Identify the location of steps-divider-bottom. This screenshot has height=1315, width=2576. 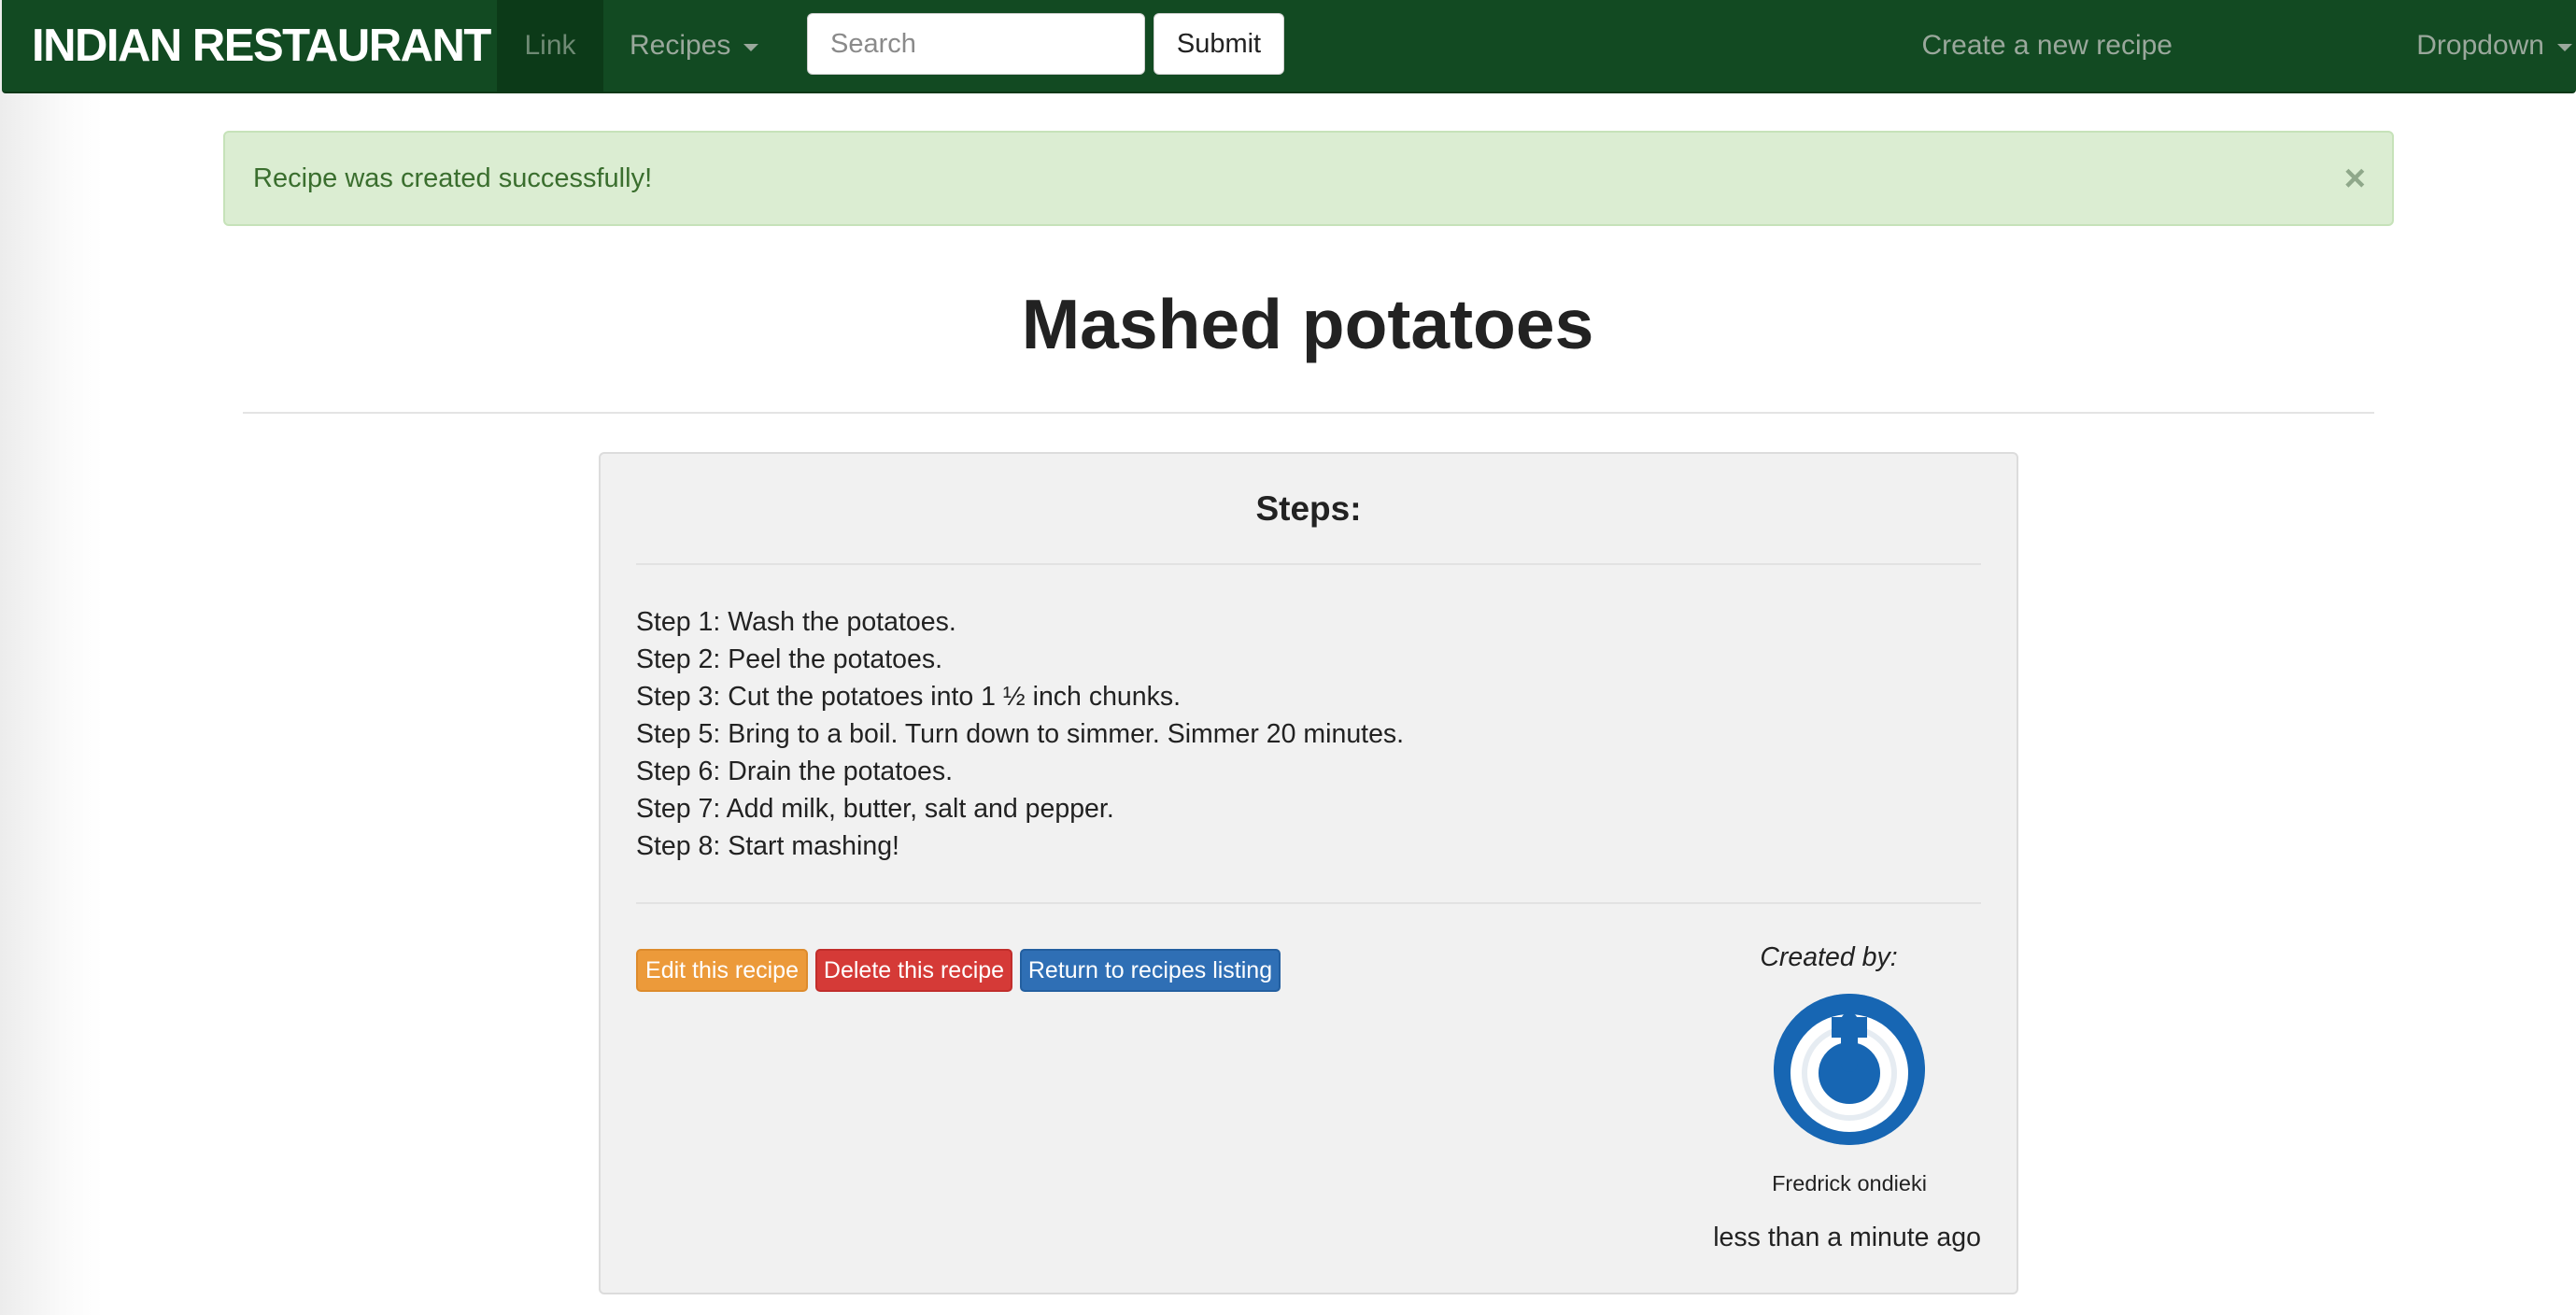
(1308, 903).